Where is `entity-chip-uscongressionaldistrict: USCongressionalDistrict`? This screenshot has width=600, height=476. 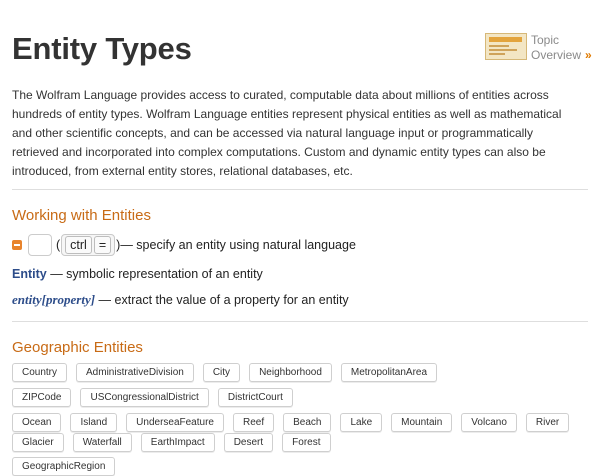
entity-chip-uscongressionaldistrict: USCongressionalDistrict is located at coordinates (144, 397).